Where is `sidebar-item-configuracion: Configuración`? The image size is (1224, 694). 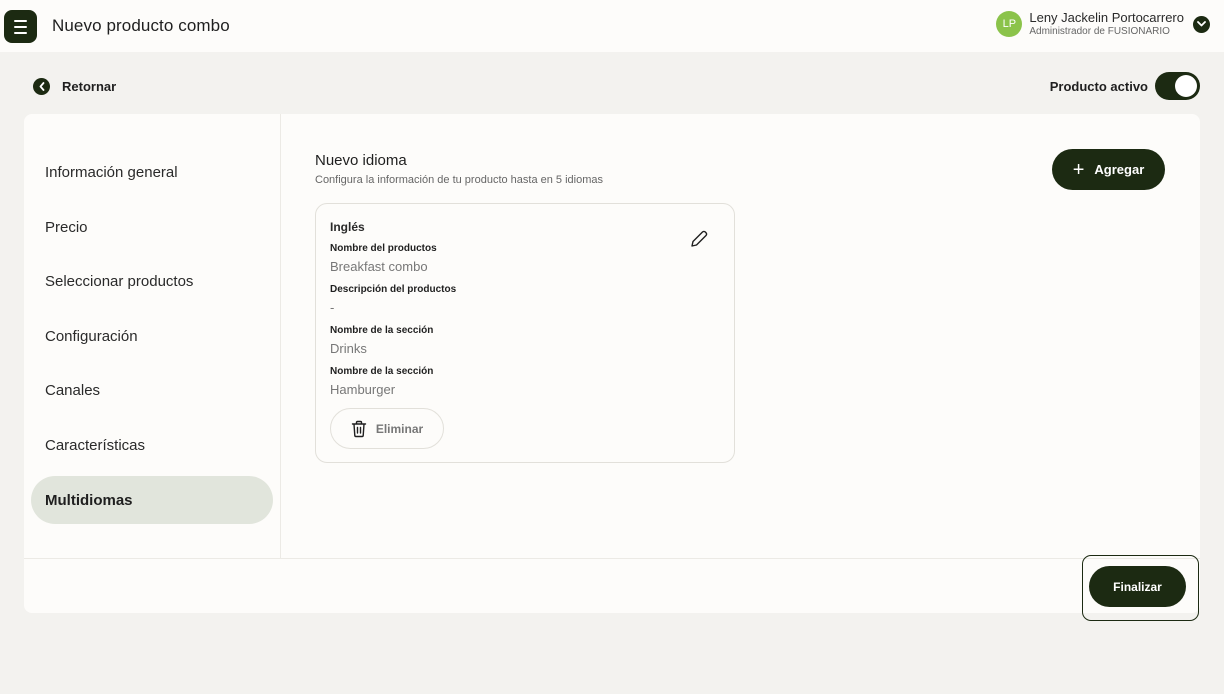 sidebar-item-configuracion: Configuración is located at coordinates (152, 336).